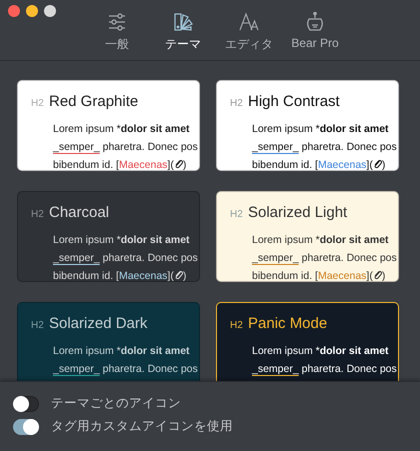 This screenshot has width=420, height=451. I want to click on theme-card: H2 High Contrast Lorem ipsum *dolor sit amet _semper_ pharetra. Donec pos bibendum id. [Maecenas]( ), so click(307, 125).